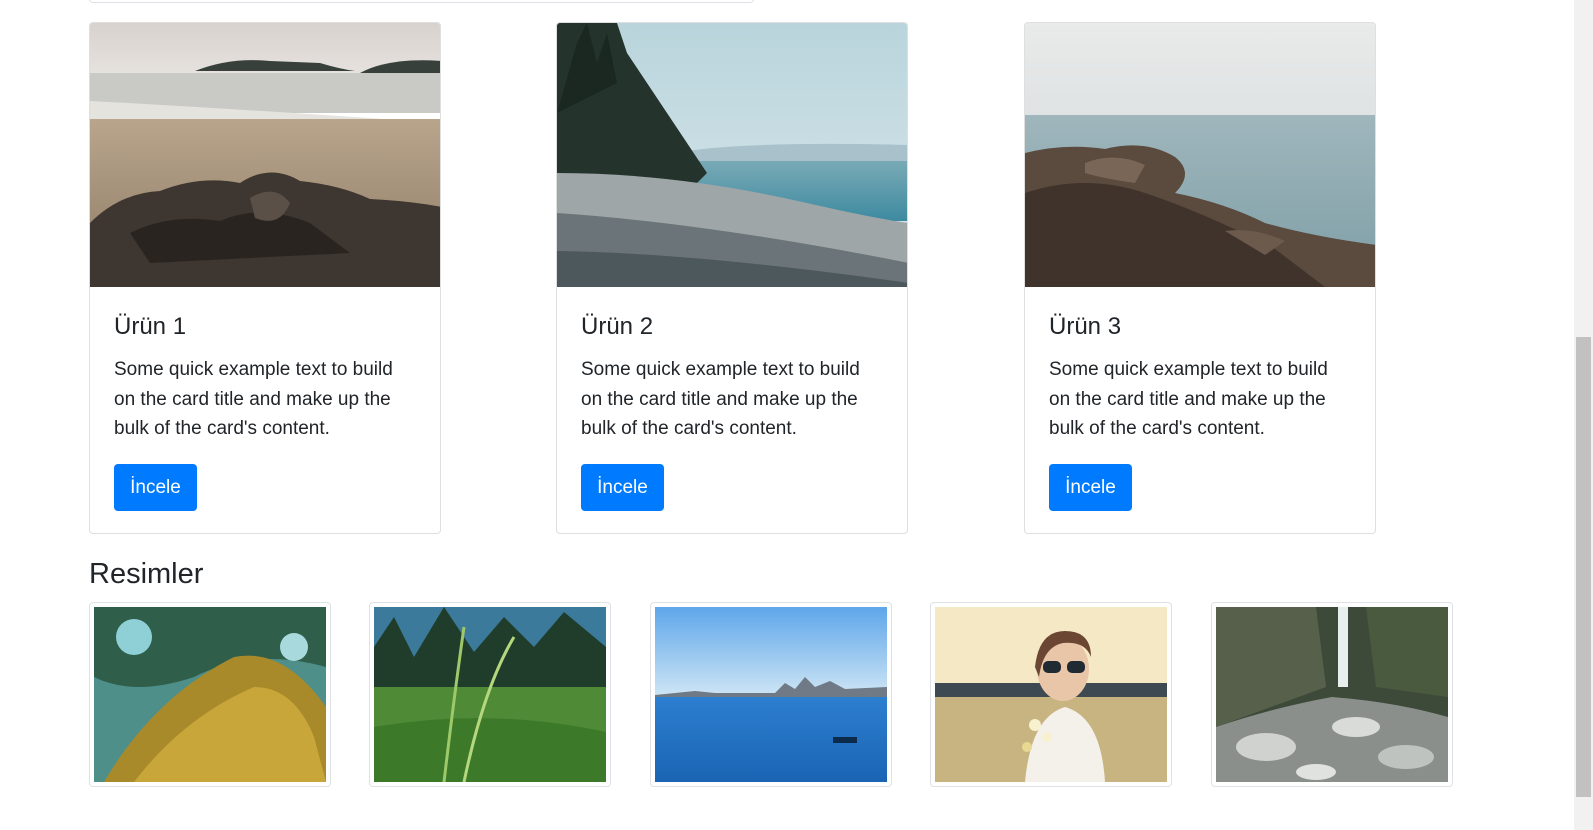  Describe the element at coordinates (622, 487) in the screenshot. I see `inspect-button-2: İncele` at that location.